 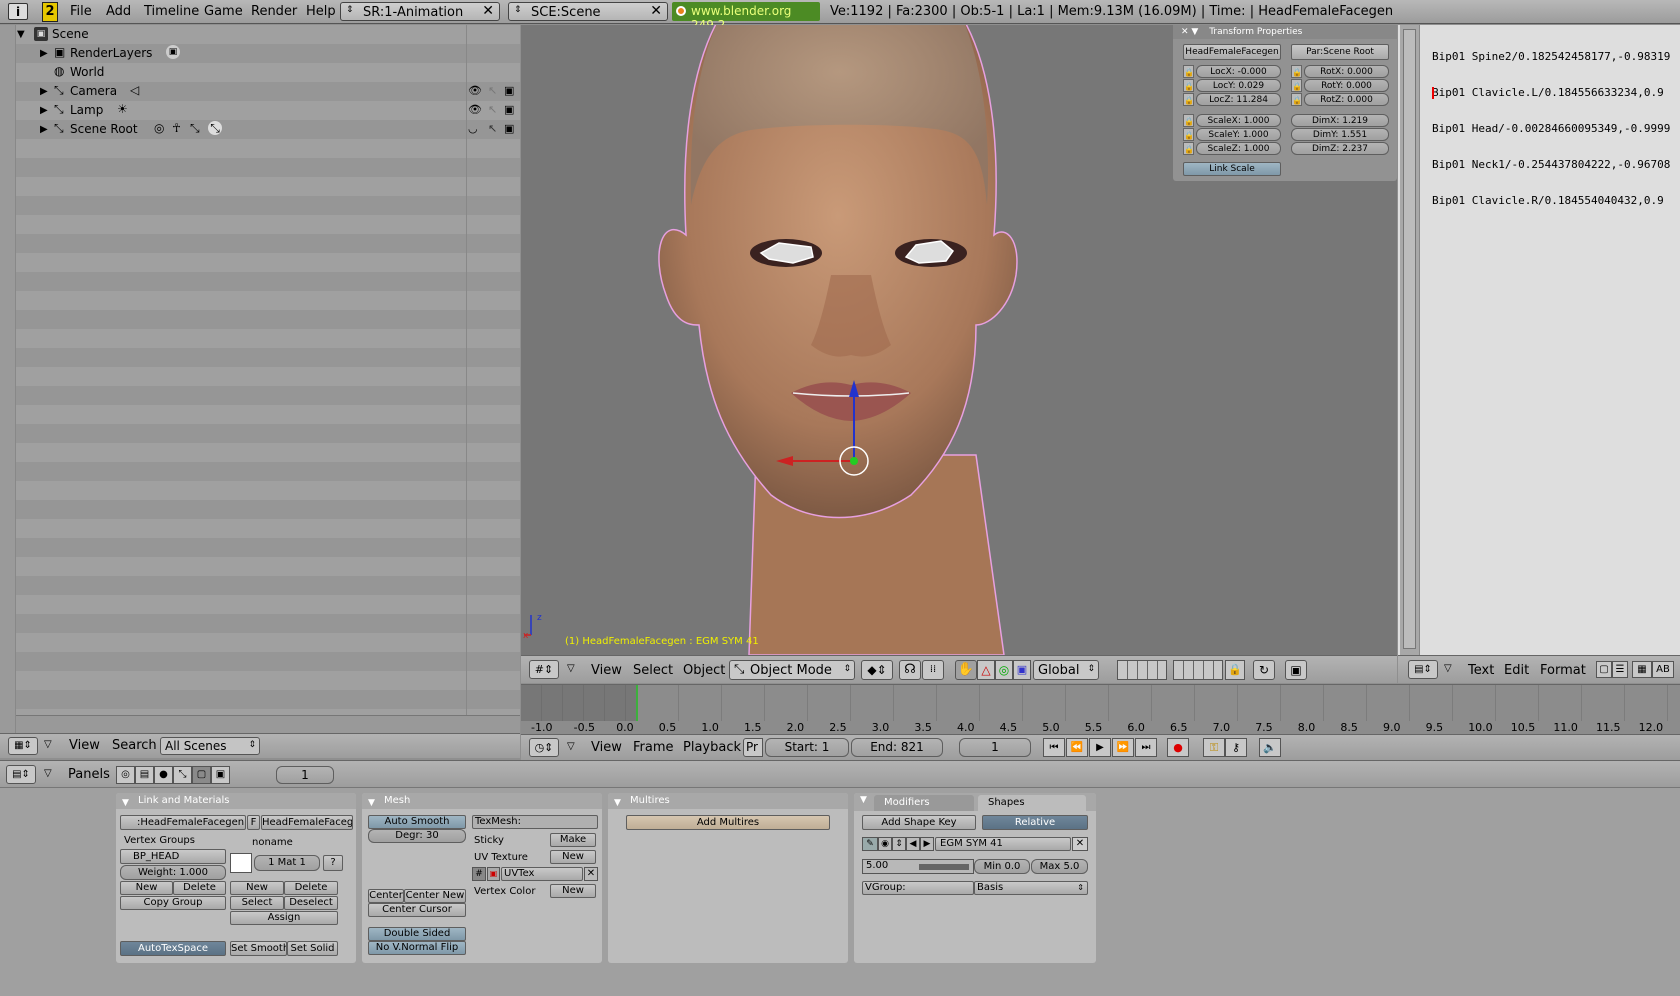 I want to click on eye-closed-icon: ◡, so click(x=473, y=129).